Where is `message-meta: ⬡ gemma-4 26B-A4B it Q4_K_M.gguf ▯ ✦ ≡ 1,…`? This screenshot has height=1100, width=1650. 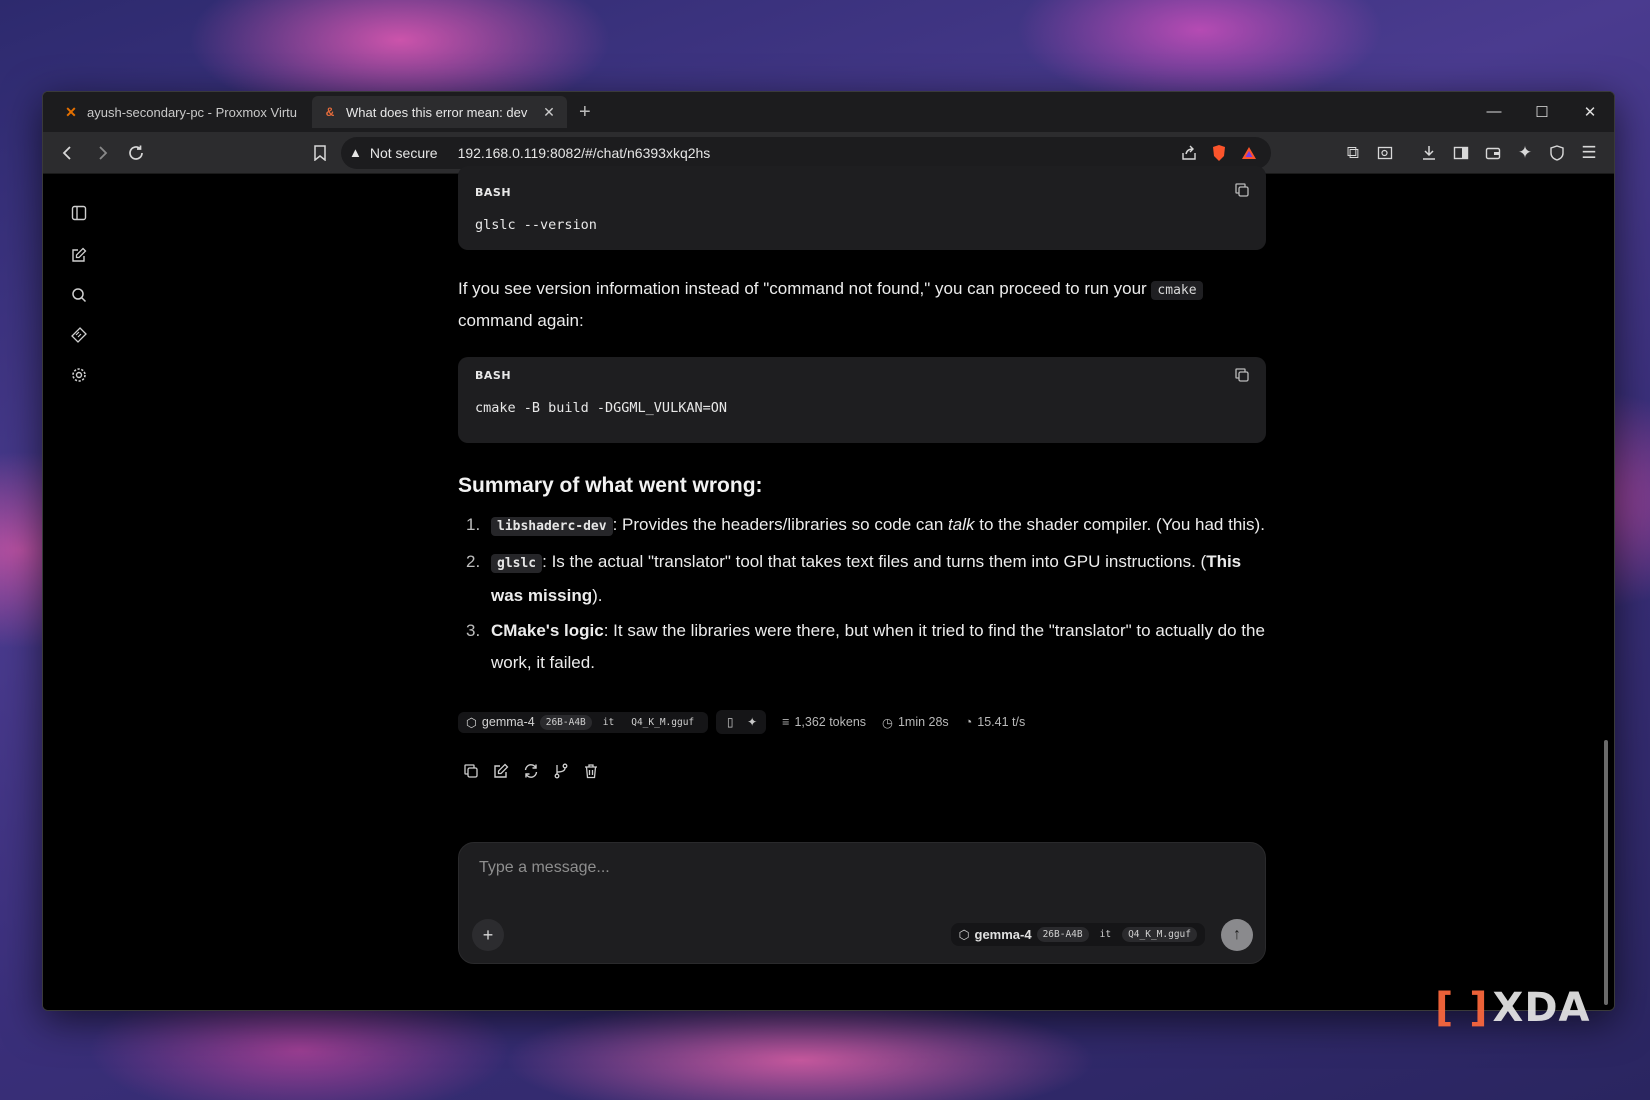
message-meta: ⬡ gemma-4 26B-A4B it Q4_K_M.gguf ▯ ✦ ≡ 1,… is located at coordinates (741, 722).